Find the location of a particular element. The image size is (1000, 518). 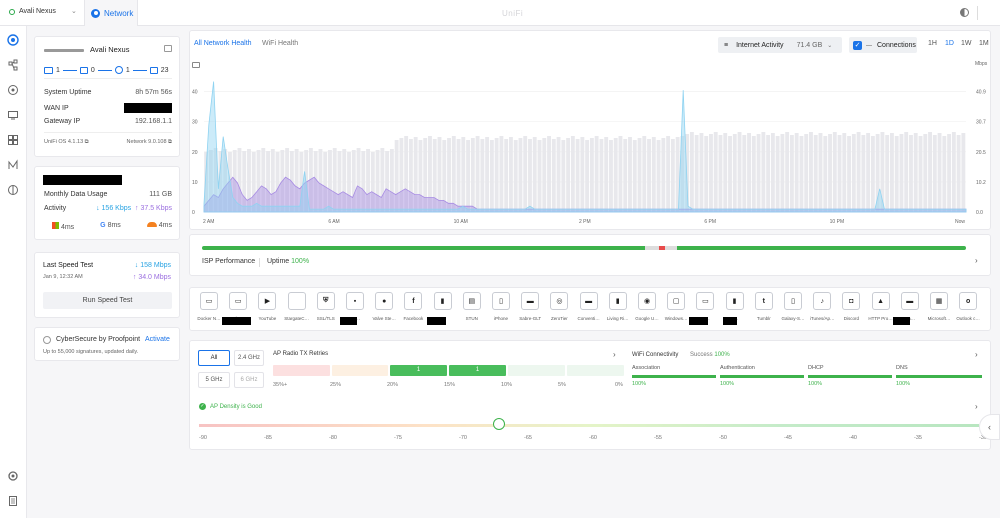

isp-uptime-bar is located at coordinates (584, 248).